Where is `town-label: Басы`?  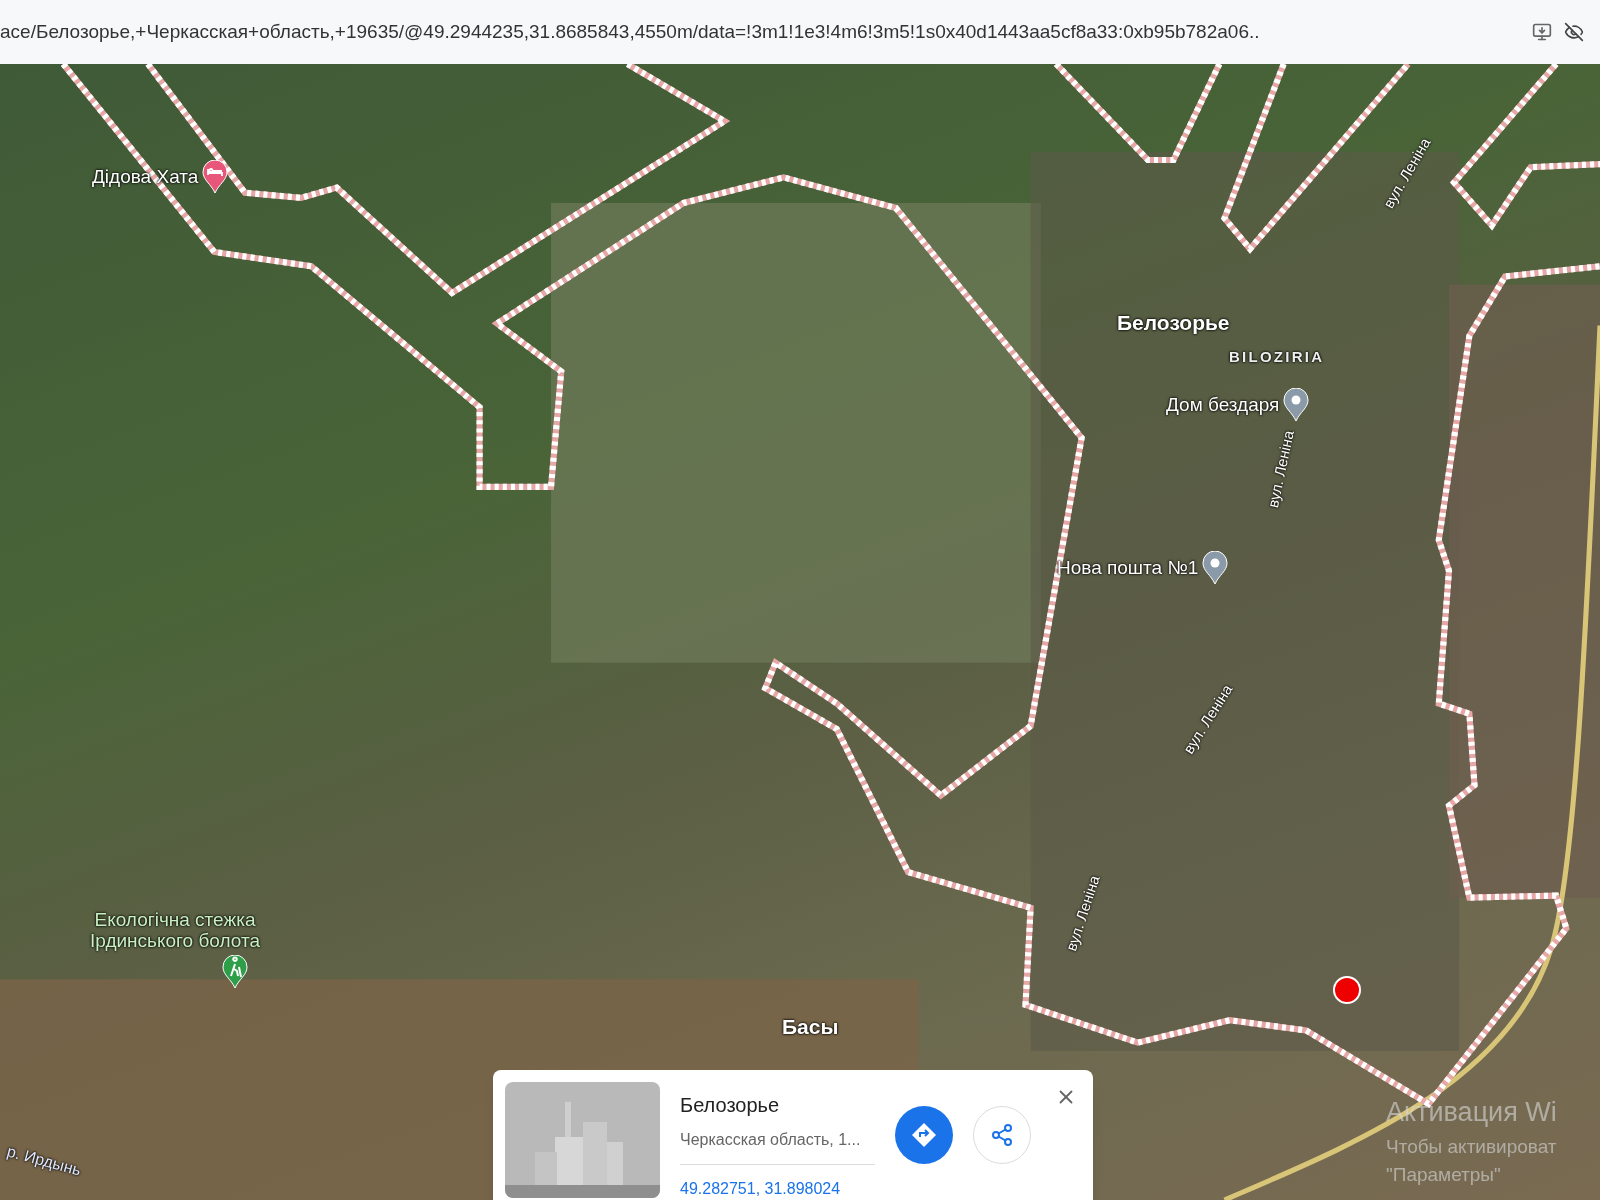 town-label: Басы is located at coordinates (810, 1027).